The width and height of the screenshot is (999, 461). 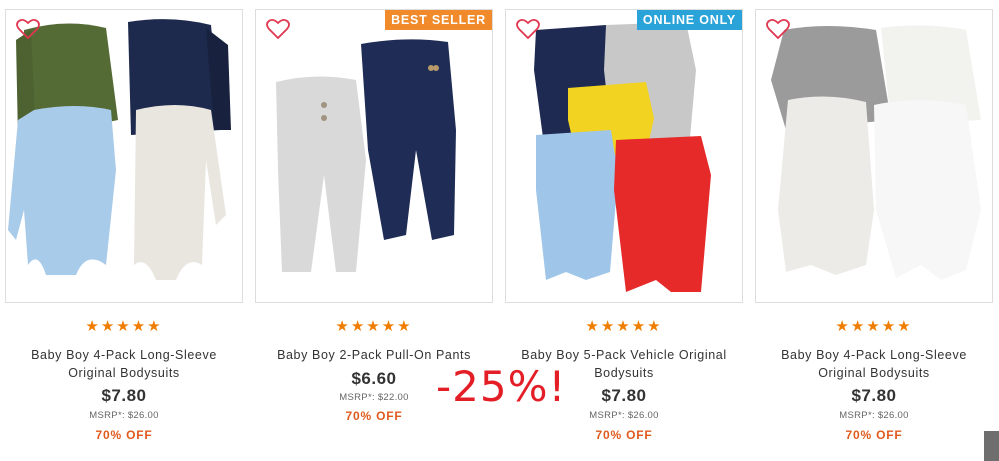 I want to click on discount-overlay: -25%!, so click(x=501, y=386).